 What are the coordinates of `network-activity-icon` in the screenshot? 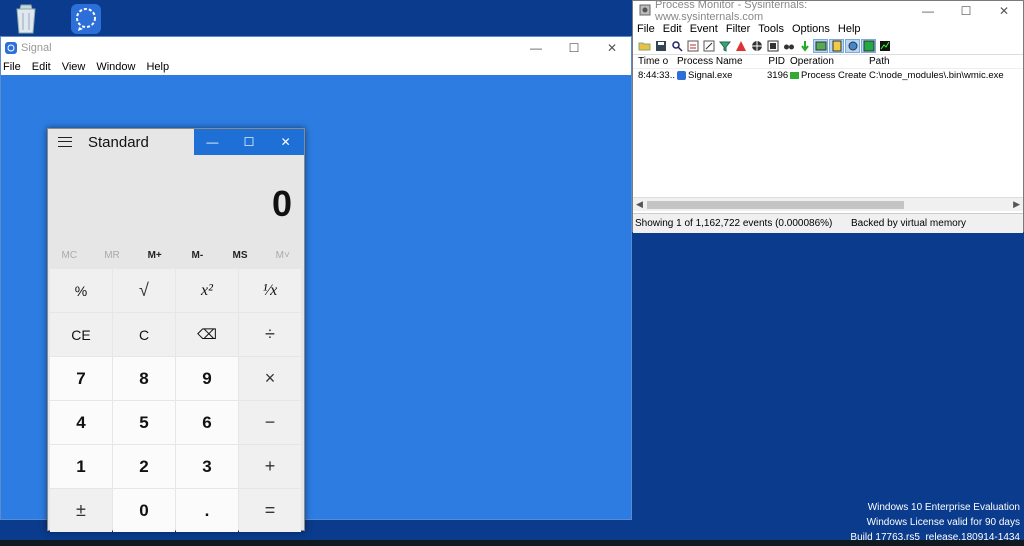 It's located at (852, 45).